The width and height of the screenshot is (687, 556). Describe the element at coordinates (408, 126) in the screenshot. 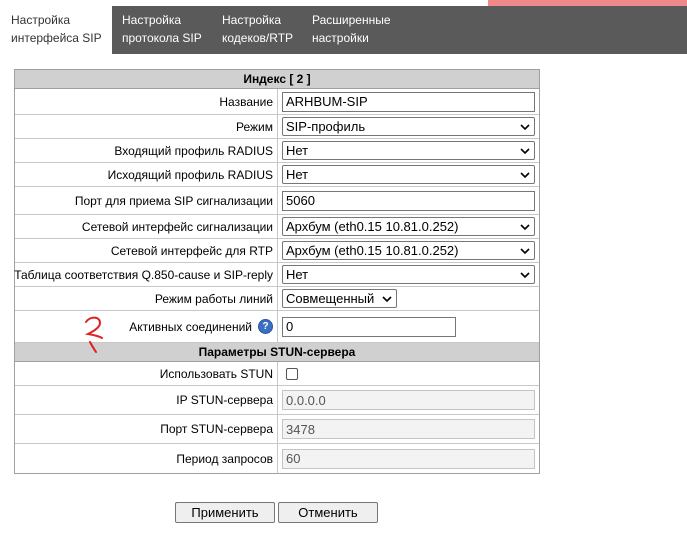

I see `mode-select: SIP-профиль` at that location.